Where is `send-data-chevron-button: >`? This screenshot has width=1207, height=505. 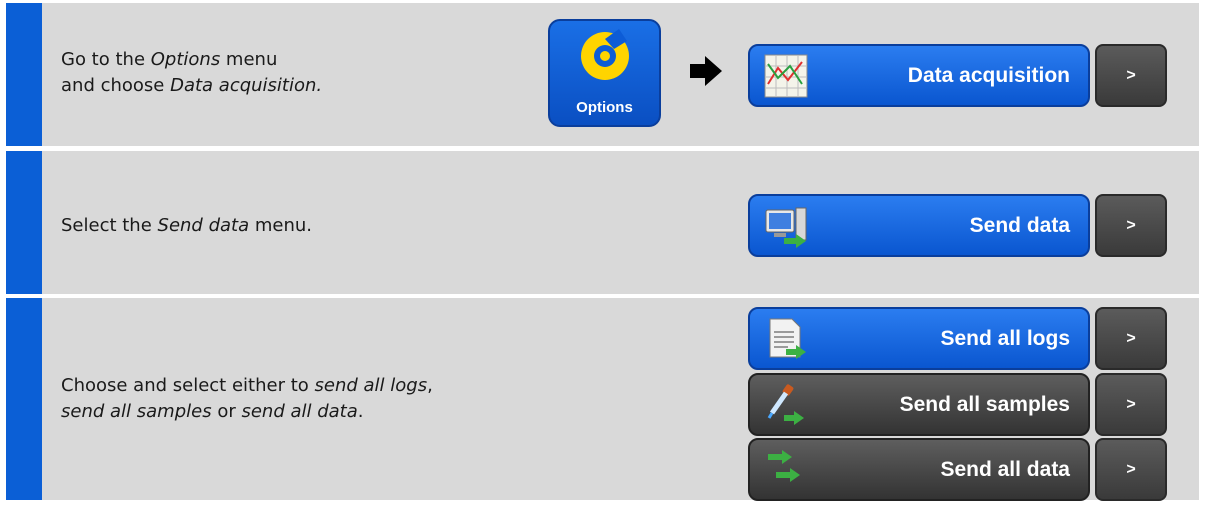
send-data-chevron-button: > is located at coordinates (1131, 225).